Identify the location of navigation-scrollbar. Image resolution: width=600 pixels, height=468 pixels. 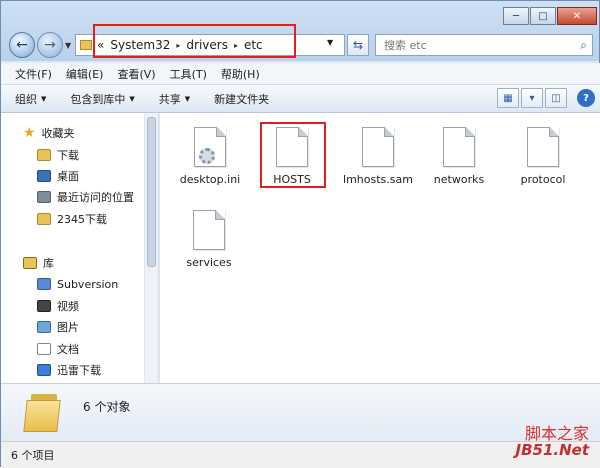
(151, 248).